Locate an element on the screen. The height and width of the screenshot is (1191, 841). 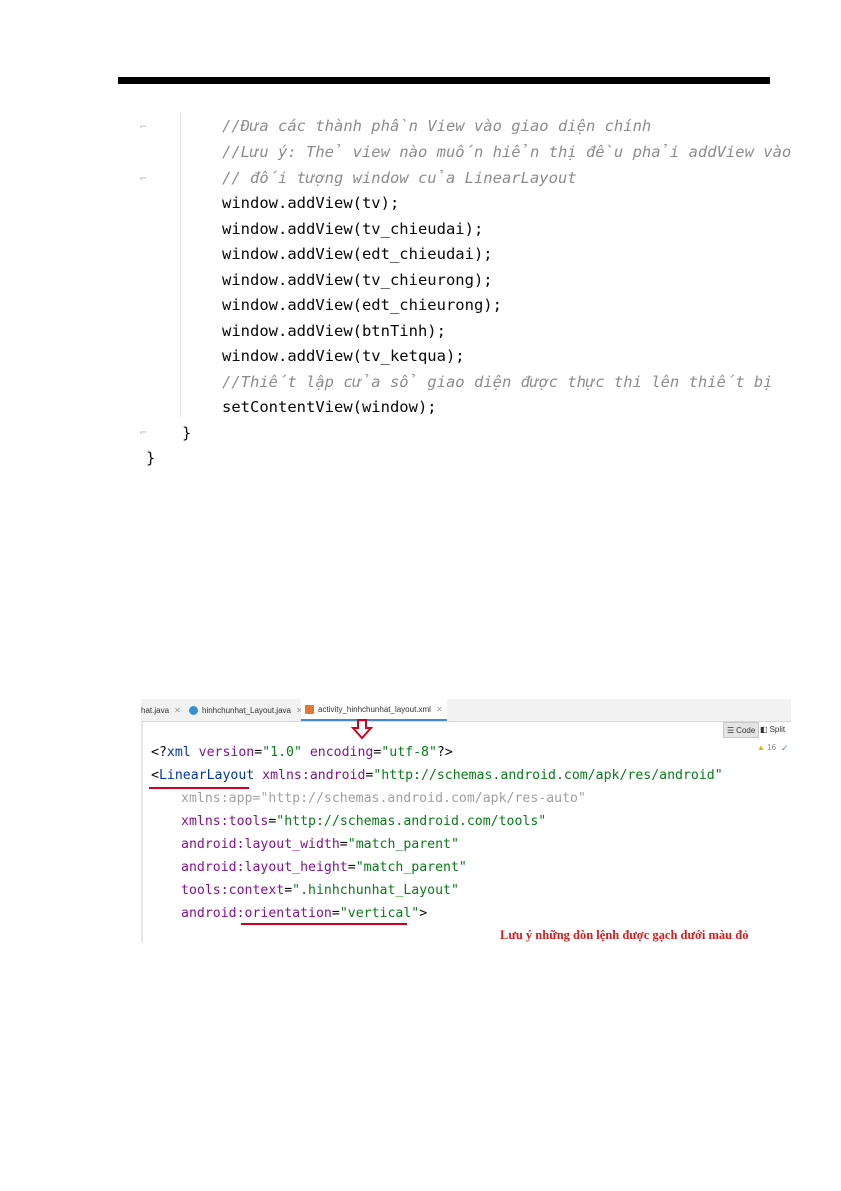
tab-label: activity_hinhchunhat_layout.xml is located at coordinates (374, 709).